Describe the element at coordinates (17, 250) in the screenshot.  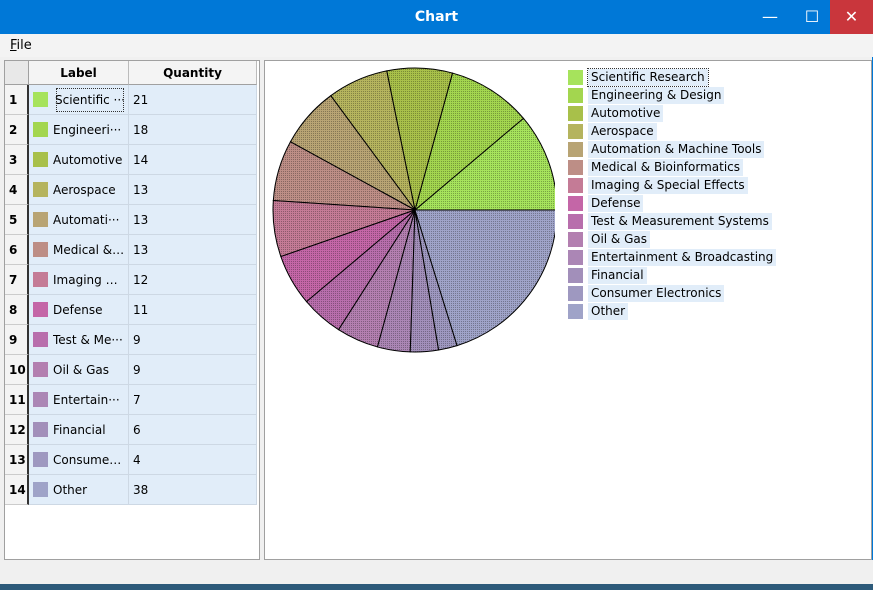
I see `row-number: 6` at that location.